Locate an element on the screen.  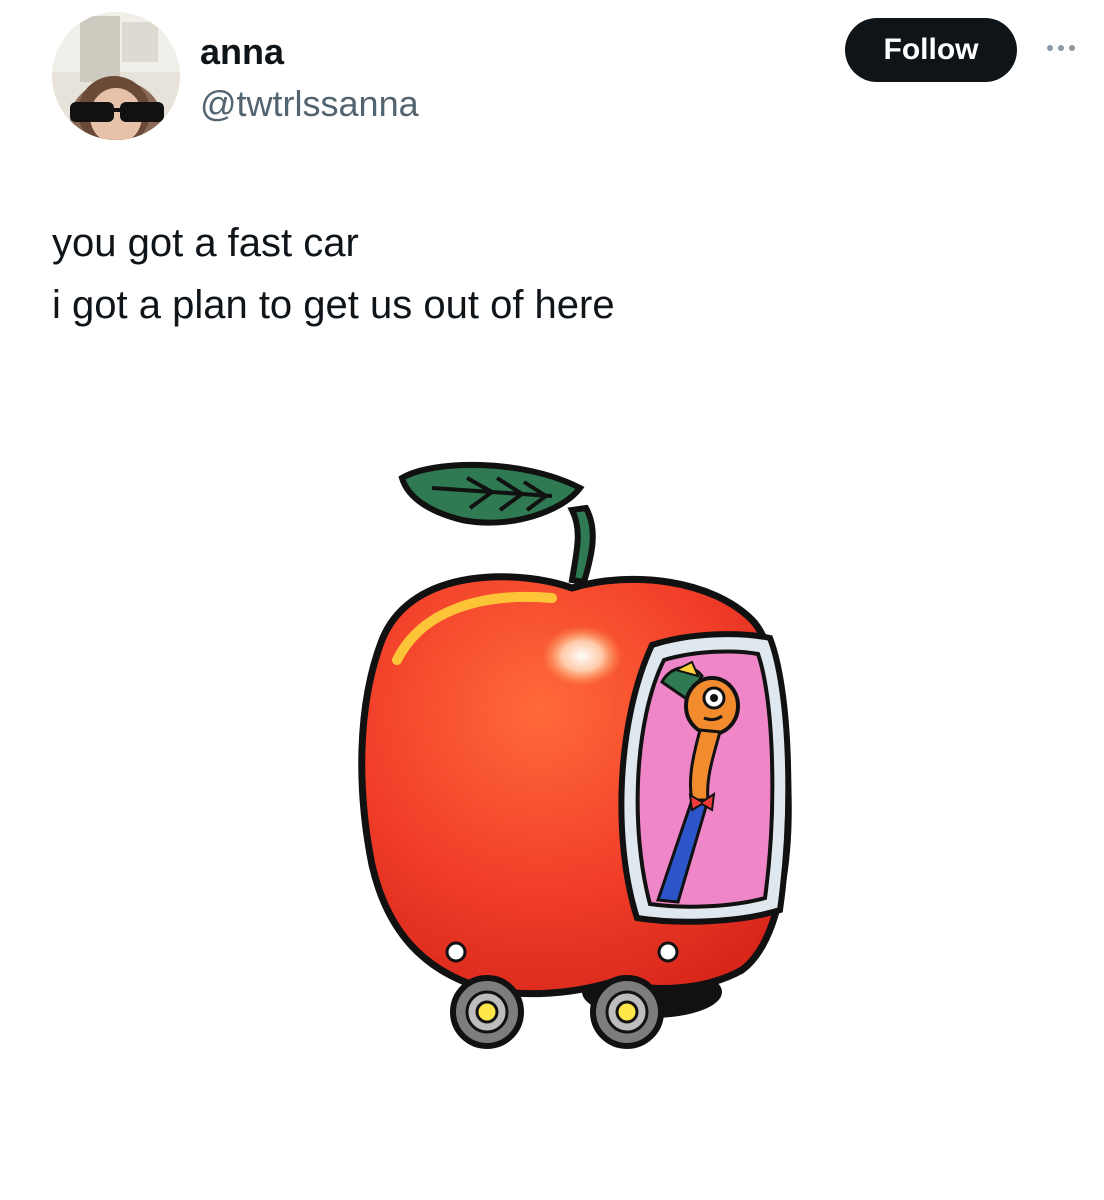
follow-button: Follow is located at coordinates (931, 50).